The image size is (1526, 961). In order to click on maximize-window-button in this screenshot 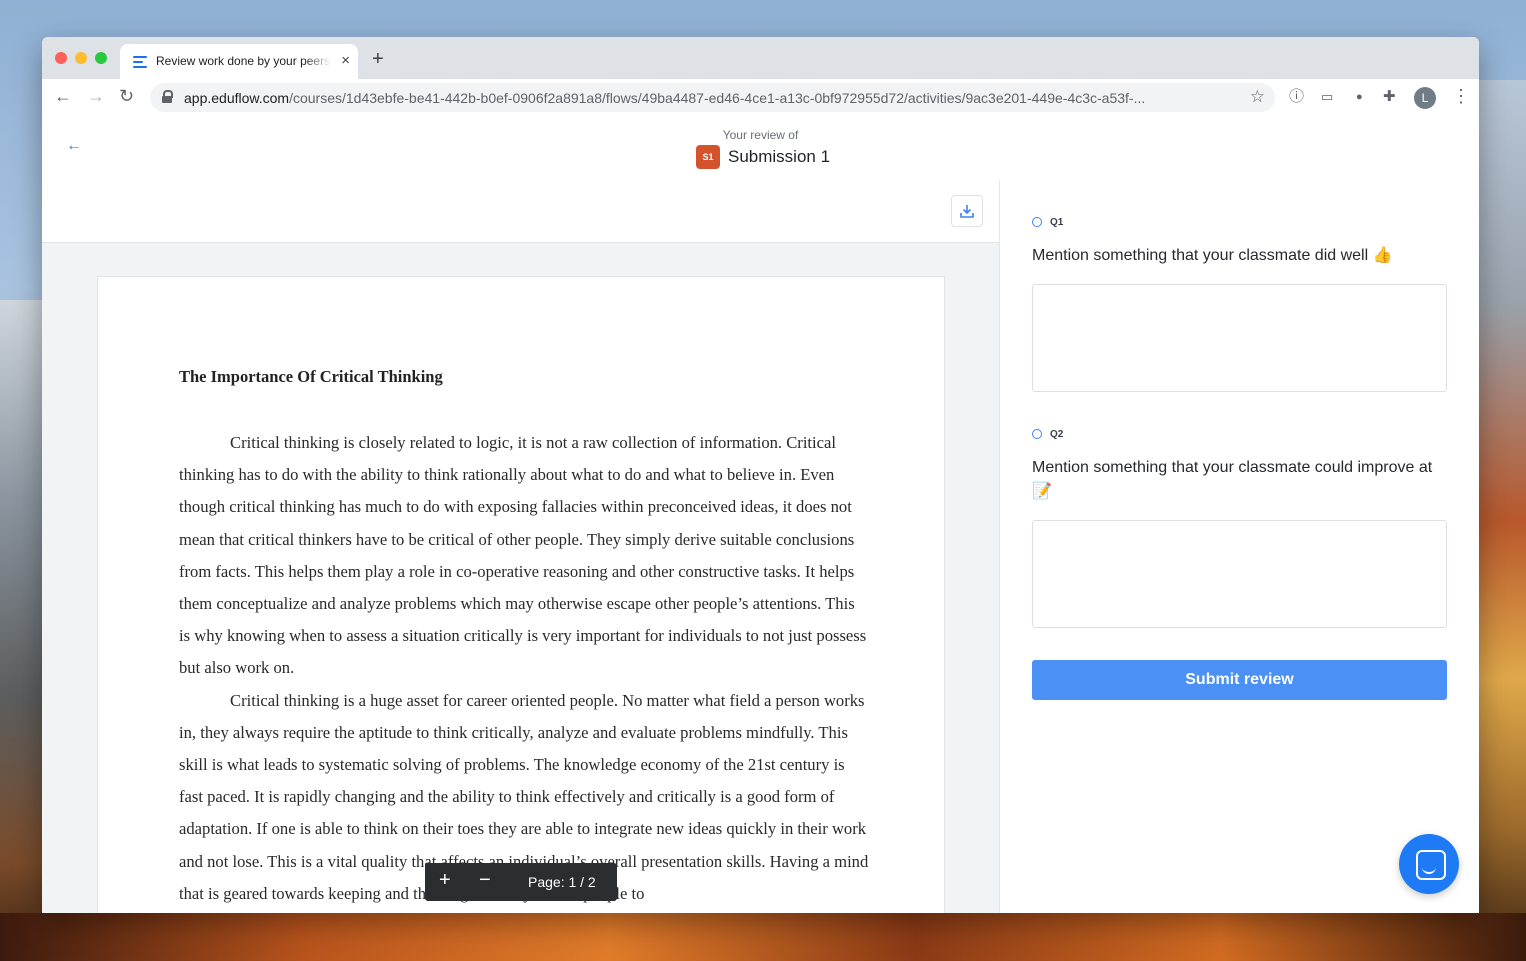, I will do `click(101, 58)`.